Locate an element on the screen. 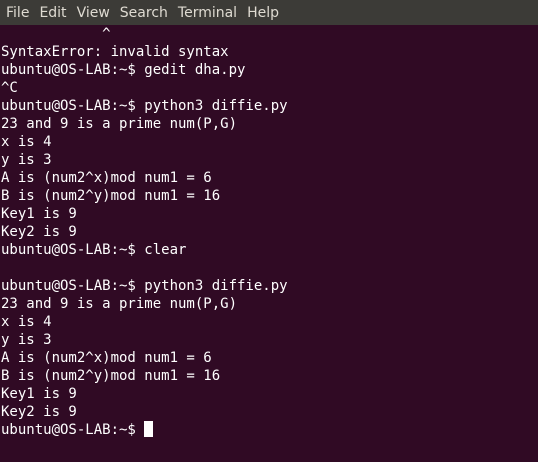 Image resolution: width=538 pixels, height=462 pixels. menu-help: Help is located at coordinates (263, 13).